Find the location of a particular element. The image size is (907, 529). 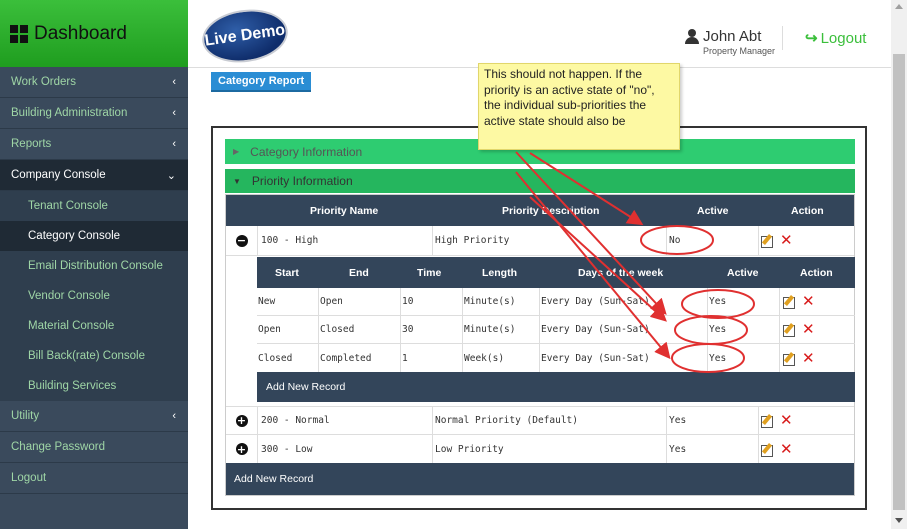

sidebar-item-building-administration: Building Administration ‹ is located at coordinates (94, 113).